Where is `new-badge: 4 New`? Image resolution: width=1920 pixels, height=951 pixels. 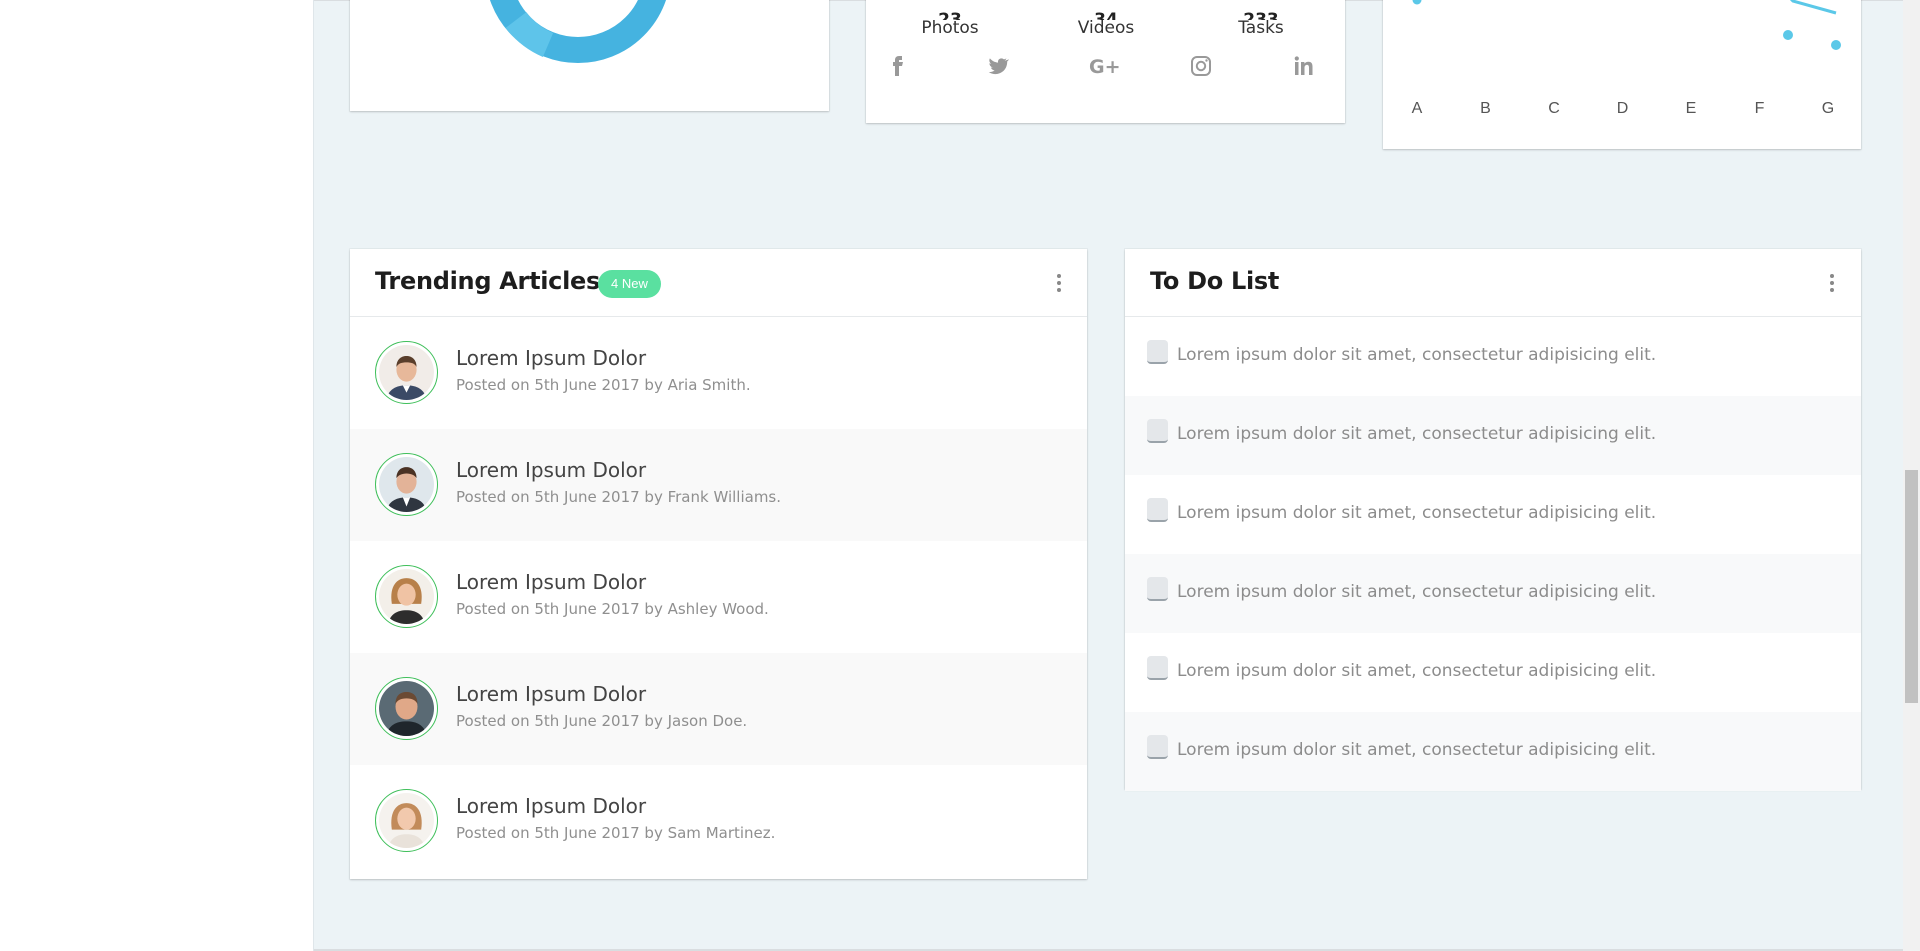
new-badge: 4 New is located at coordinates (629, 284).